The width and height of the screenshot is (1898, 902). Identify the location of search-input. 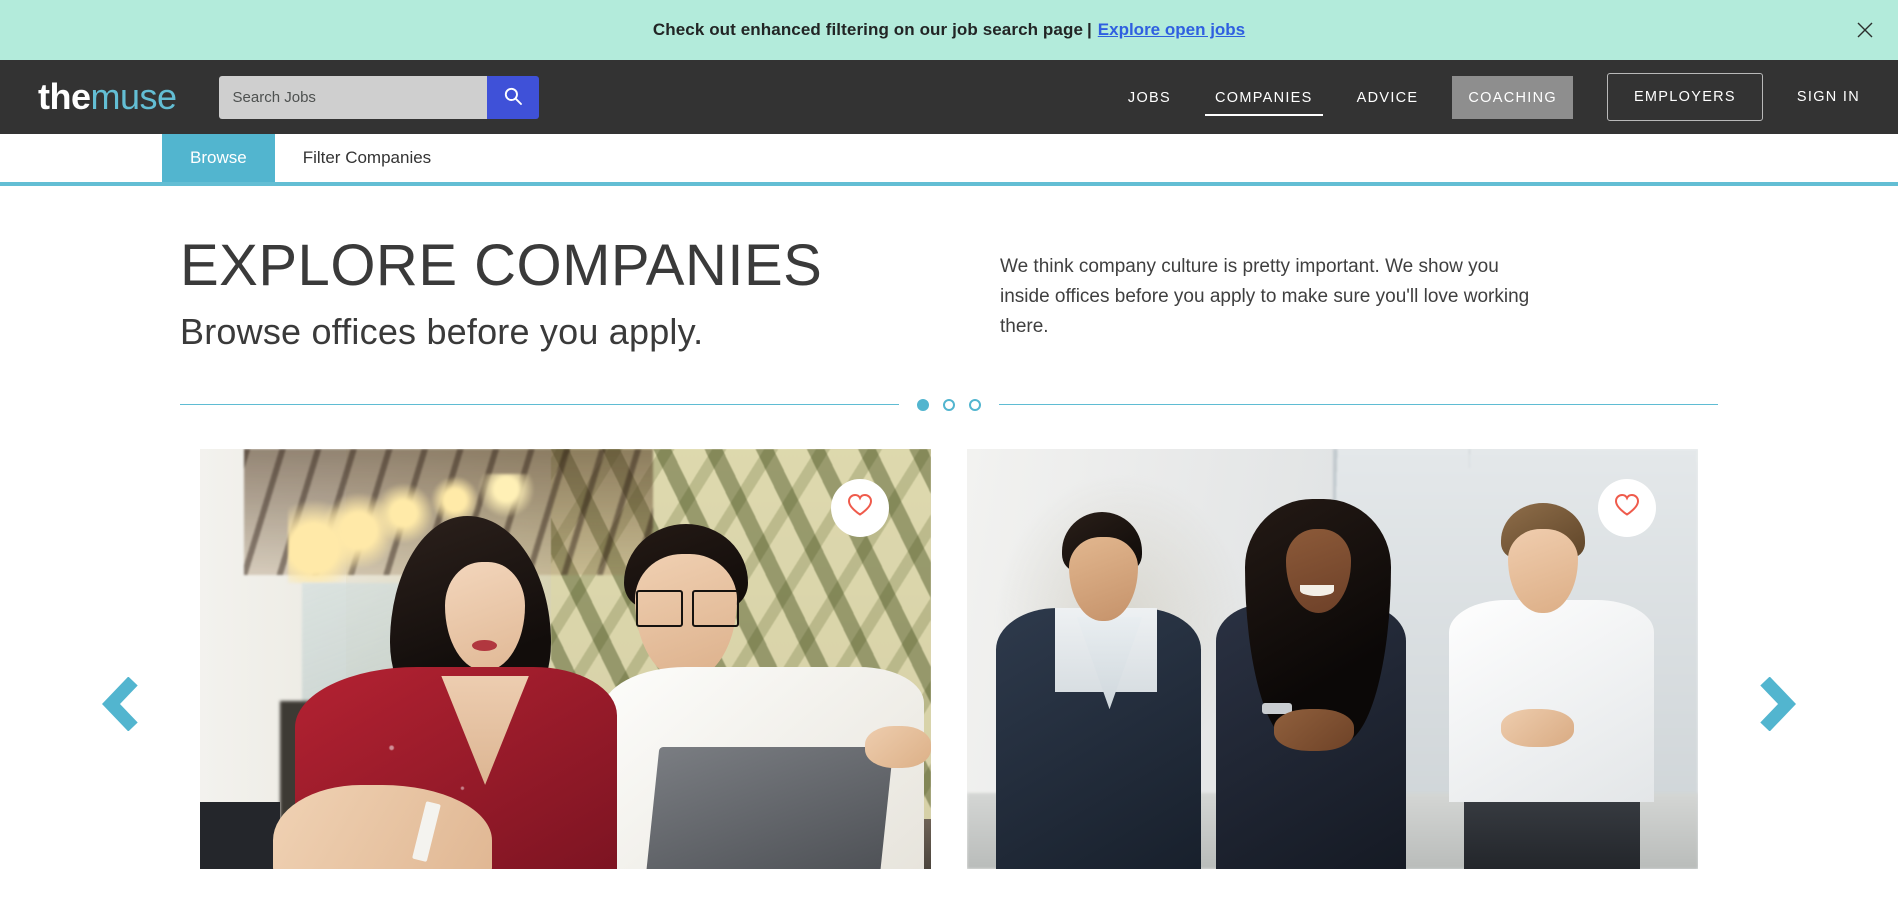
(352, 97).